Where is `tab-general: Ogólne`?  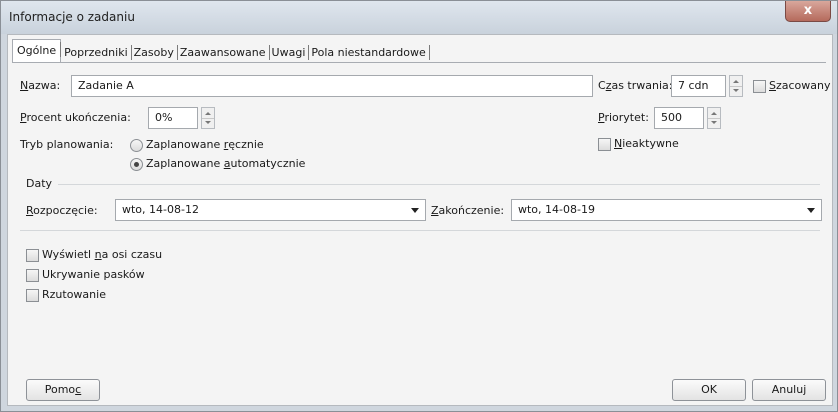
tab-general: Ogólne is located at coordinates (37, 50).